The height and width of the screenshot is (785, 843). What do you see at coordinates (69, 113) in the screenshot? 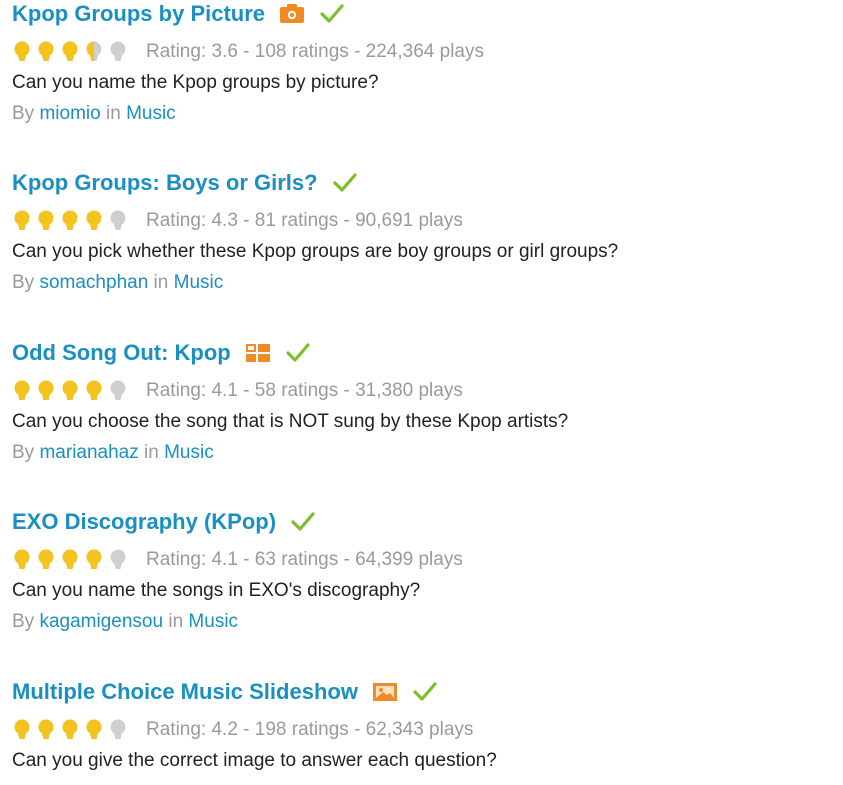
I see `author-link: miomio` at bounding box center [69, 113].